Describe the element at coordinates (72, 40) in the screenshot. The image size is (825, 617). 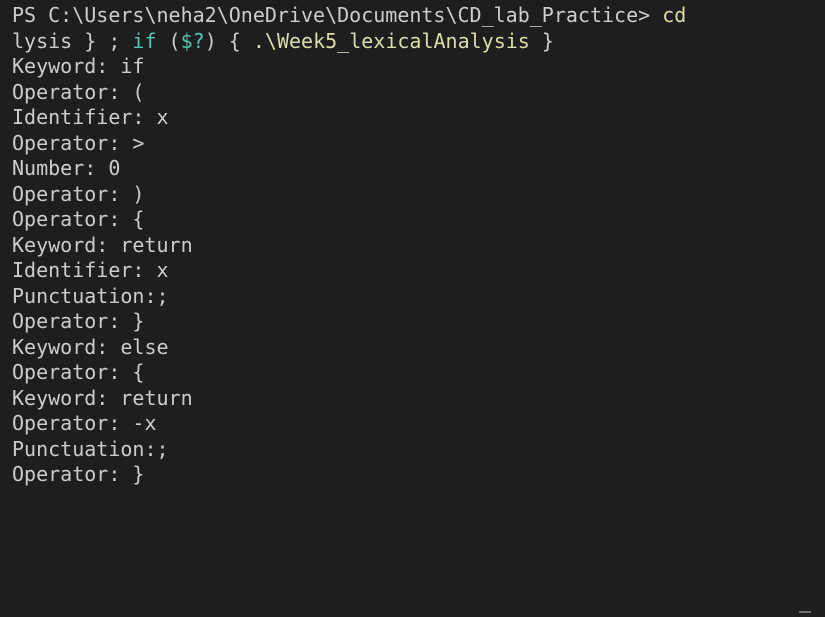
I see `command-segment: lysis } ;` at that location.